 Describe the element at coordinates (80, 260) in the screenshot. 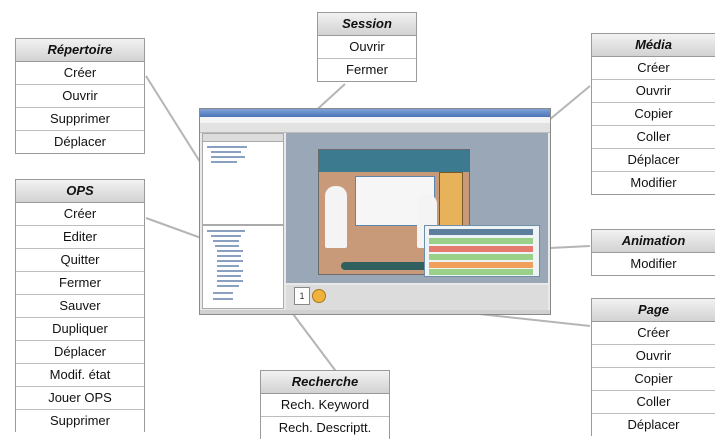

I see `ops-item: Quitter` at that location.